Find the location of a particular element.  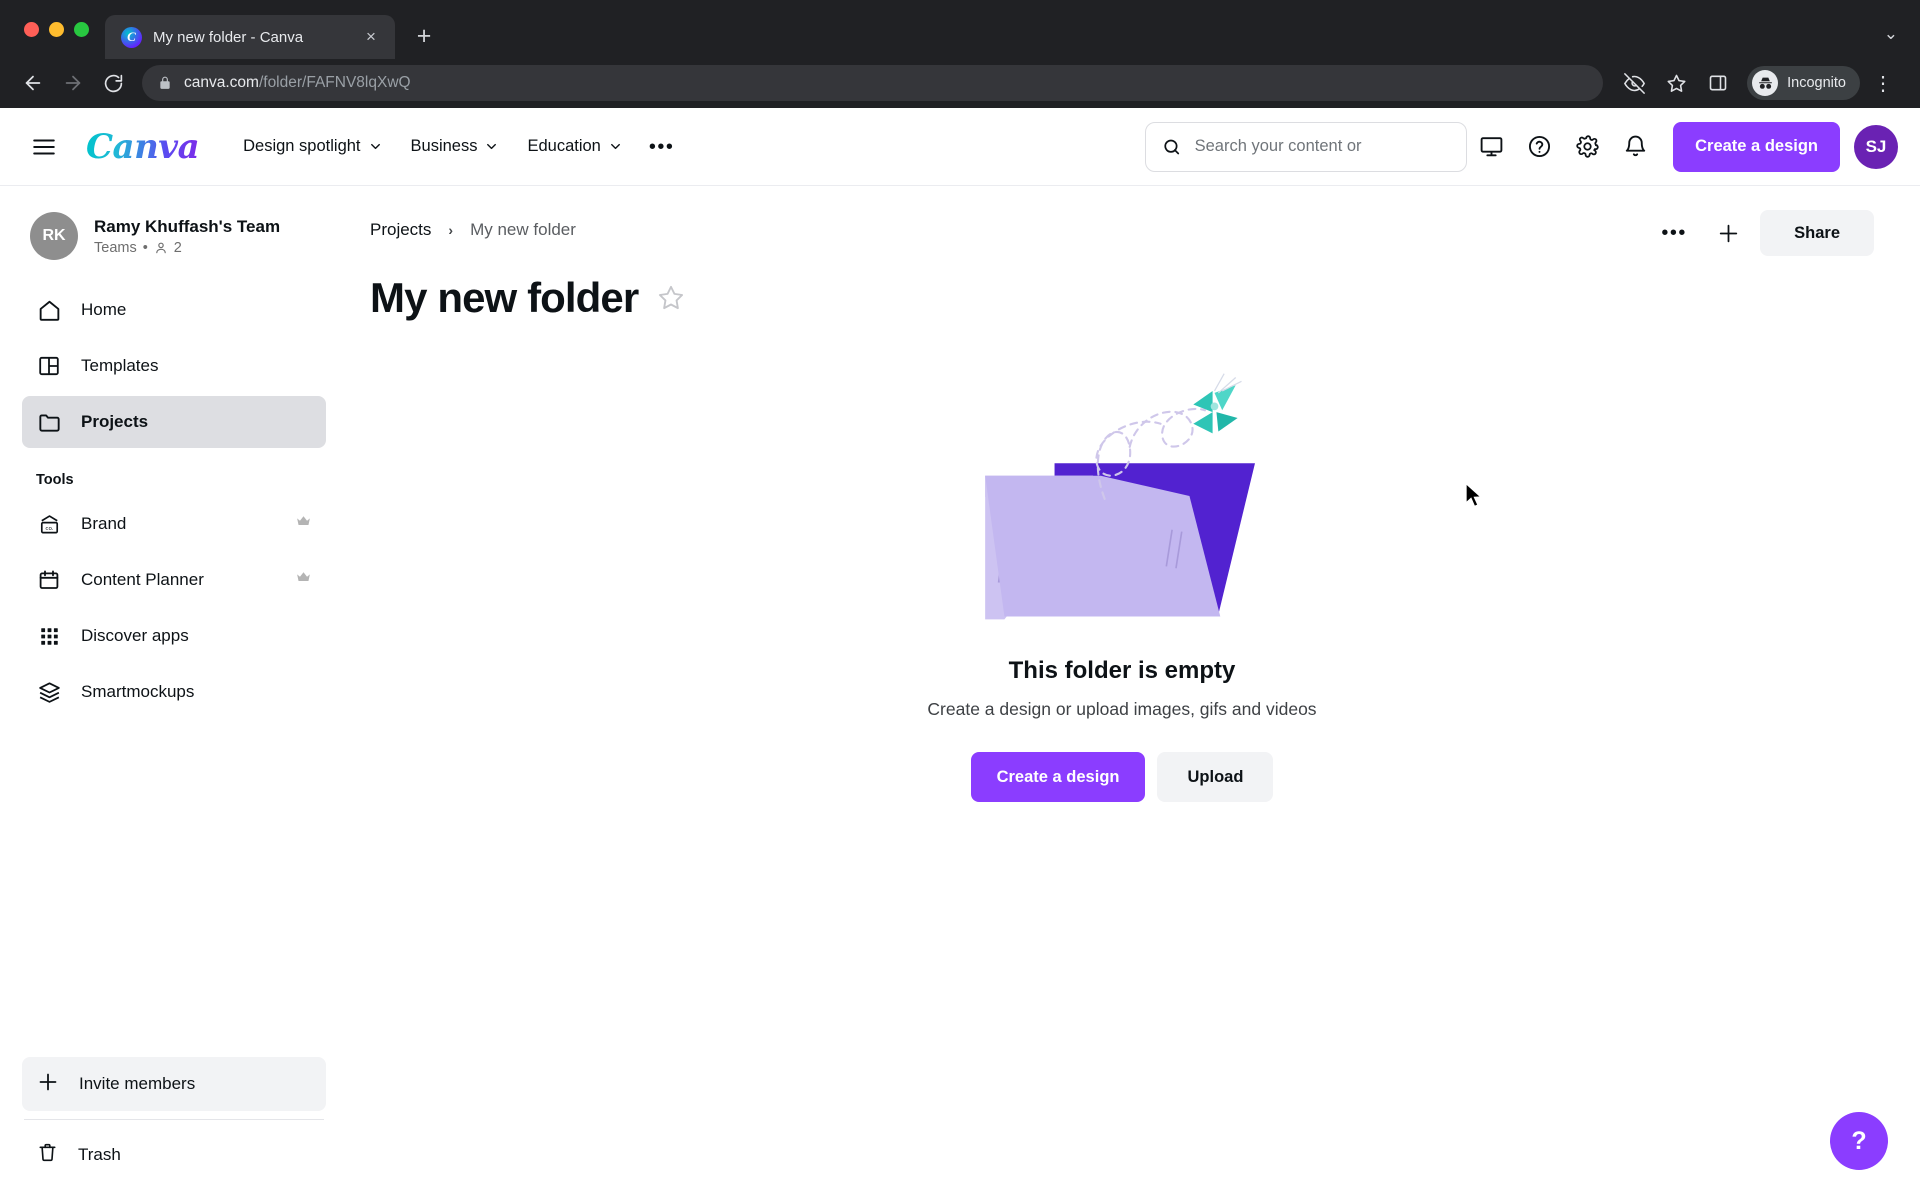

toolbar-right-actions: Incognito ⋮ is located at coordinates (1758, 83).